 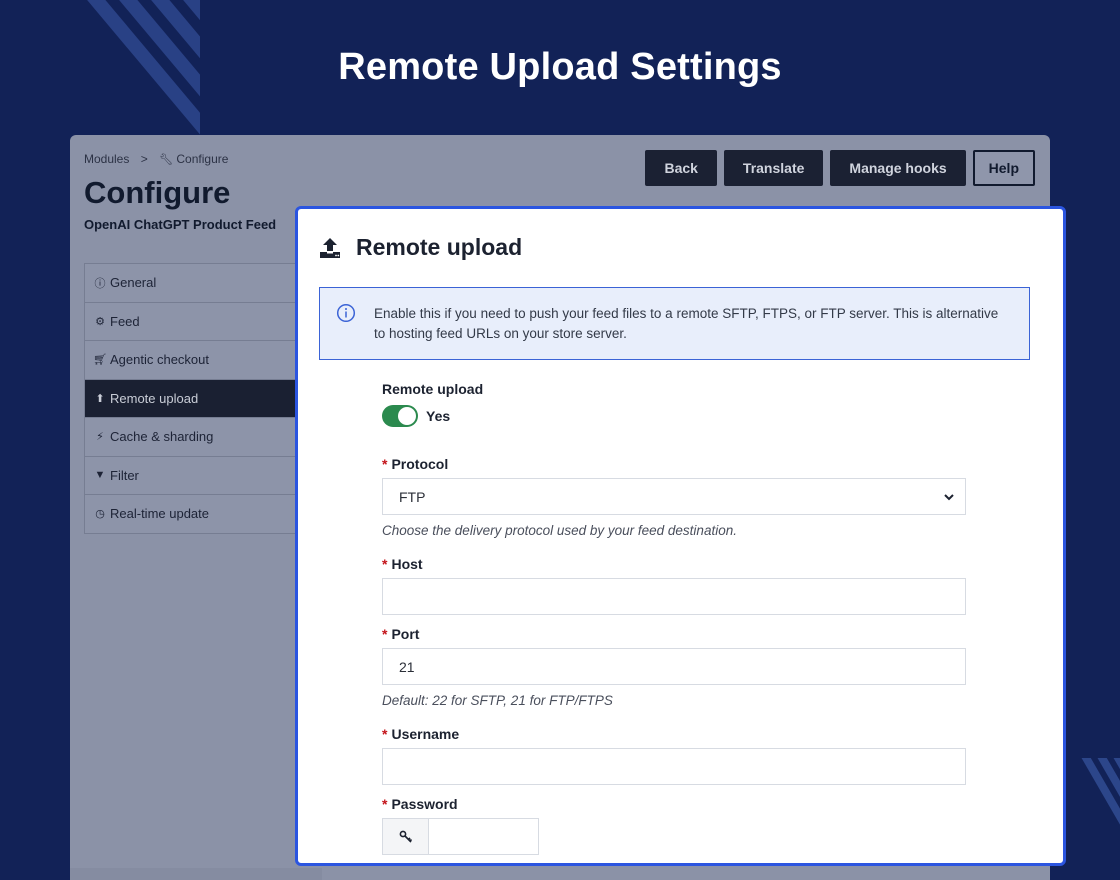 I want to click on key-icon, so click(x=405, y=836).